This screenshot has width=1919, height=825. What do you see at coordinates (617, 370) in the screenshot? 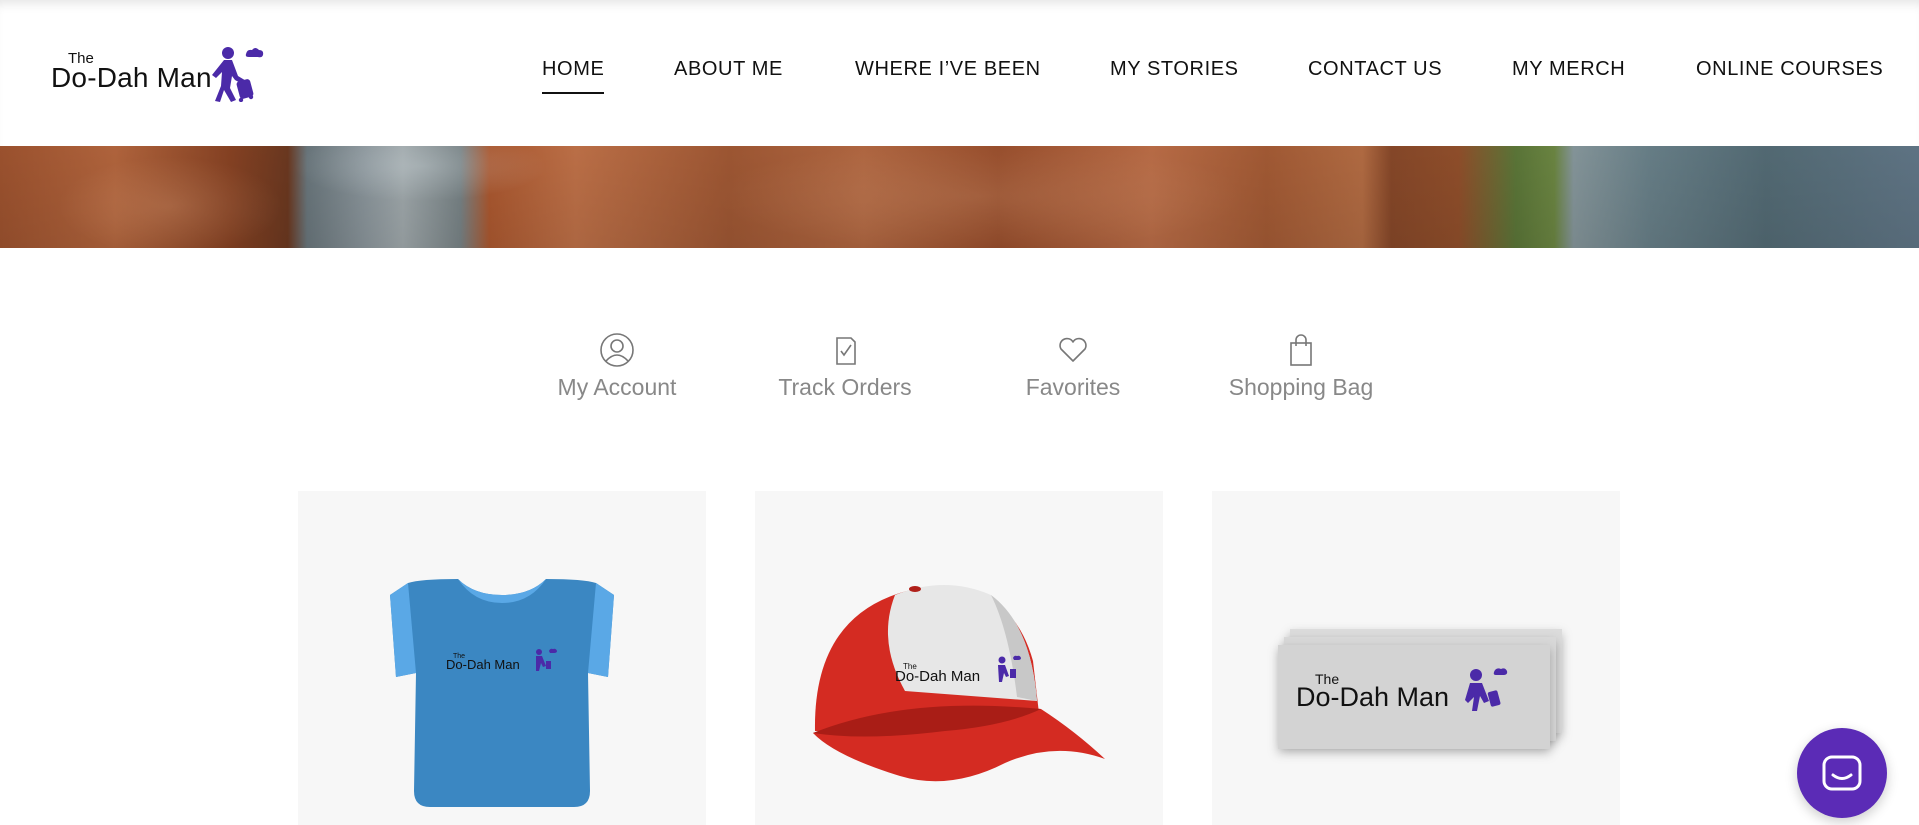
I see `my-account-link: My Account` at bounding box center [617, 370].